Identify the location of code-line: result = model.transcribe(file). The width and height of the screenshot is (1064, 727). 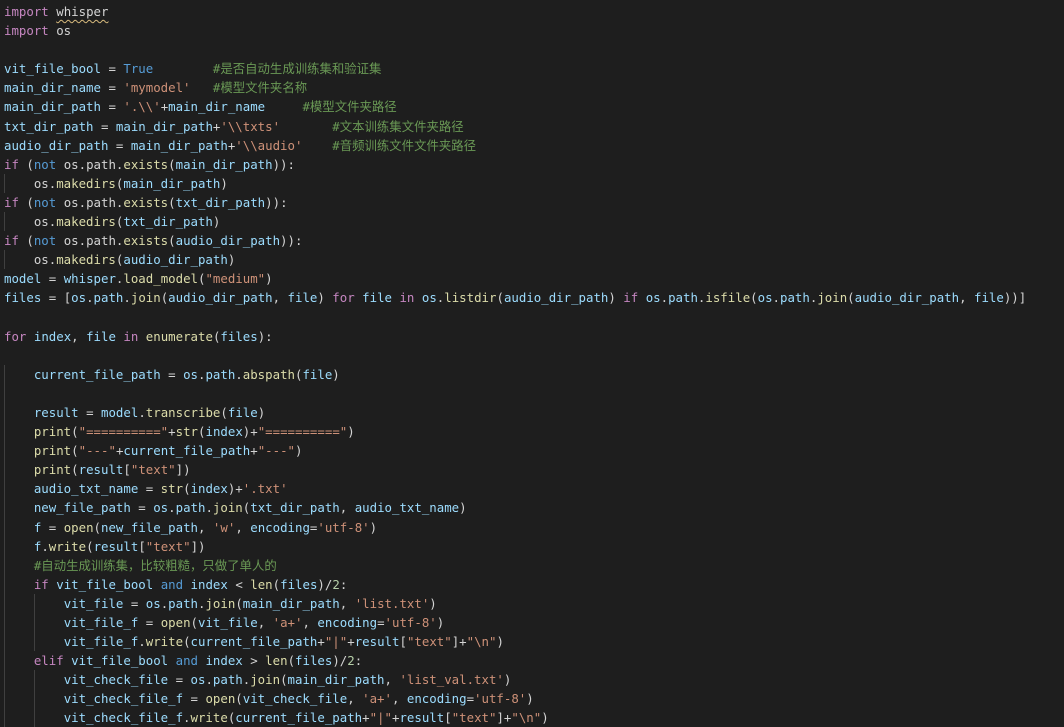
(515, 412).